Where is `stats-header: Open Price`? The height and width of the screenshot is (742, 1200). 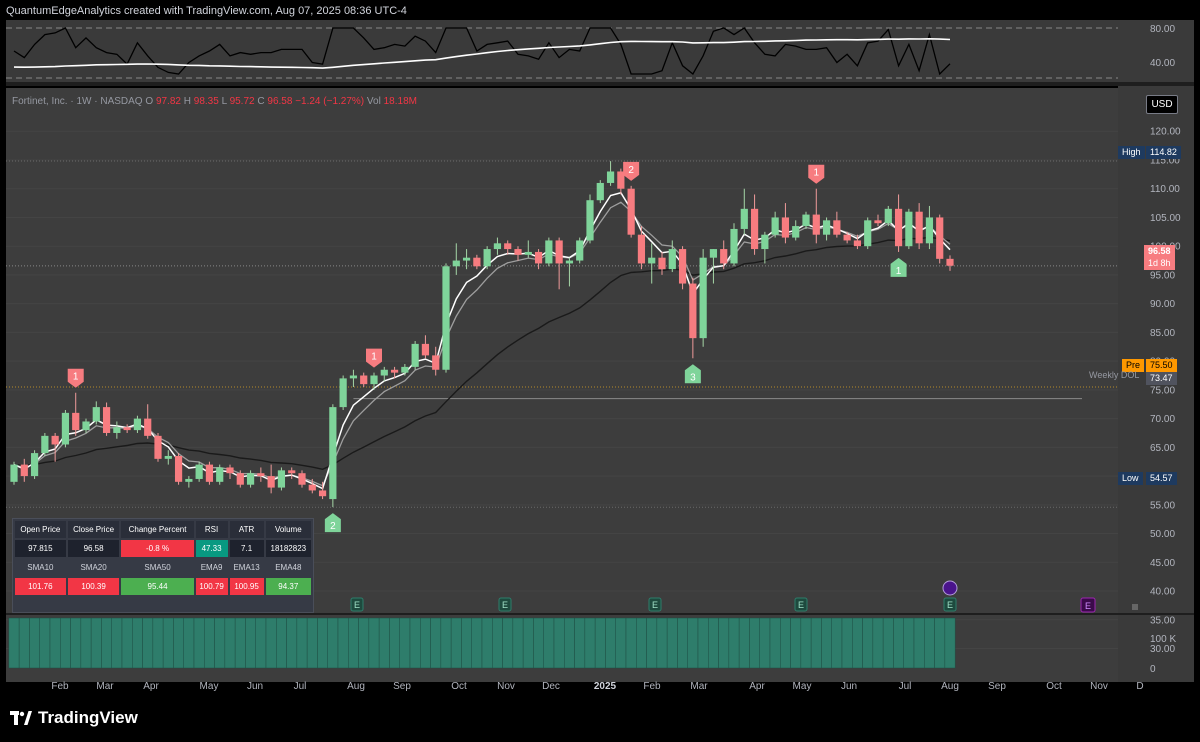
stats-header: Open Price is located at coordinates (40, 529).